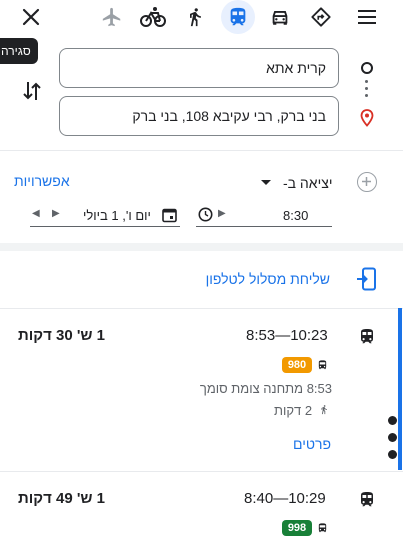 The width and height of the screenshot is (403, 553). I want to click on date-value: יום ו', 1 ביולי, so click(117, 215).